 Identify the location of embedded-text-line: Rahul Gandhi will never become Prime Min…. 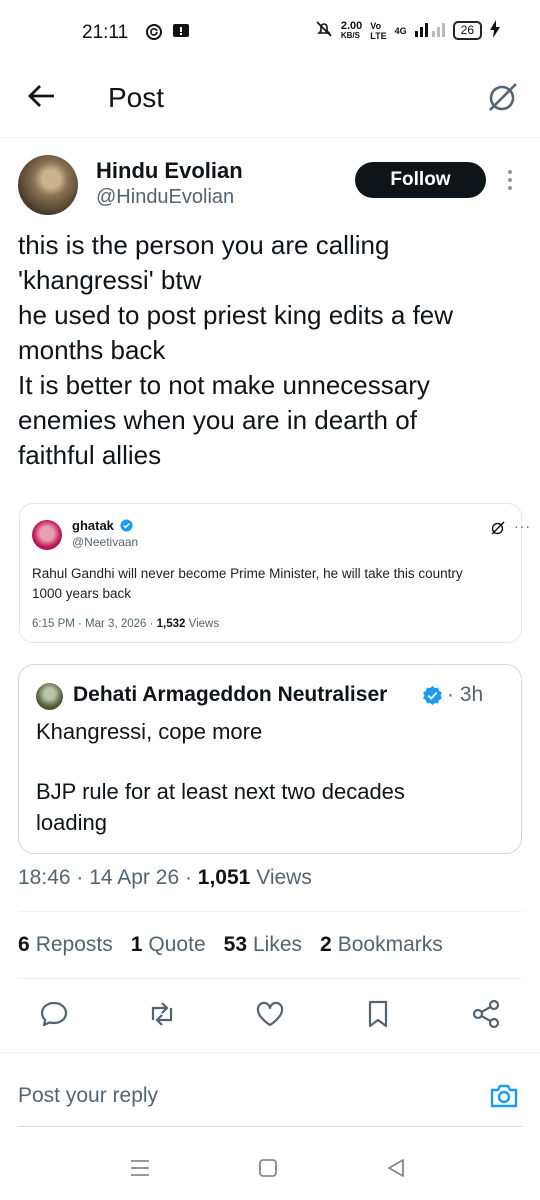
(247, 573).